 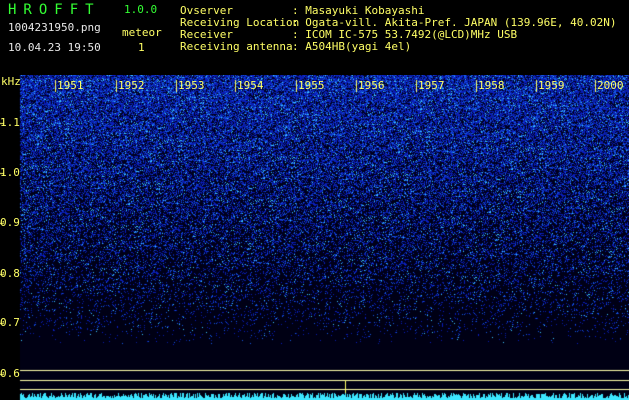 What do you see at coordinates (54, 27) in the screenshot?
I see `file-name: 1004231950.png` at bounding box center [54, 27].